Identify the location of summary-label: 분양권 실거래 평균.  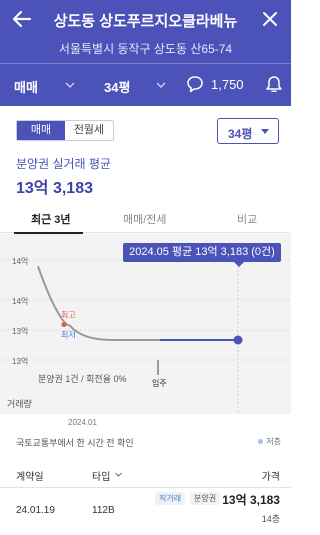
(63, 164).